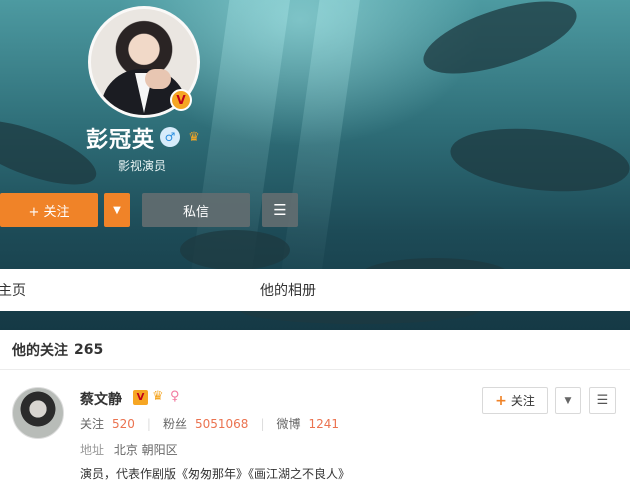 The image size is (630, 498). Describe the element at coordinates (602, 400) in the screenshot. I see `user-menu-icon: ☰` at that location.